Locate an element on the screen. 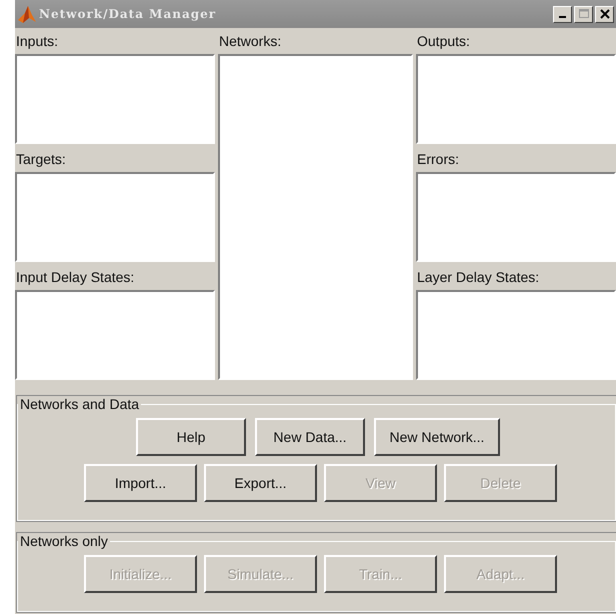 Image resolution: width=616 pixels, height=614 pixels. minimize-button is located at coordinates (562, 14).